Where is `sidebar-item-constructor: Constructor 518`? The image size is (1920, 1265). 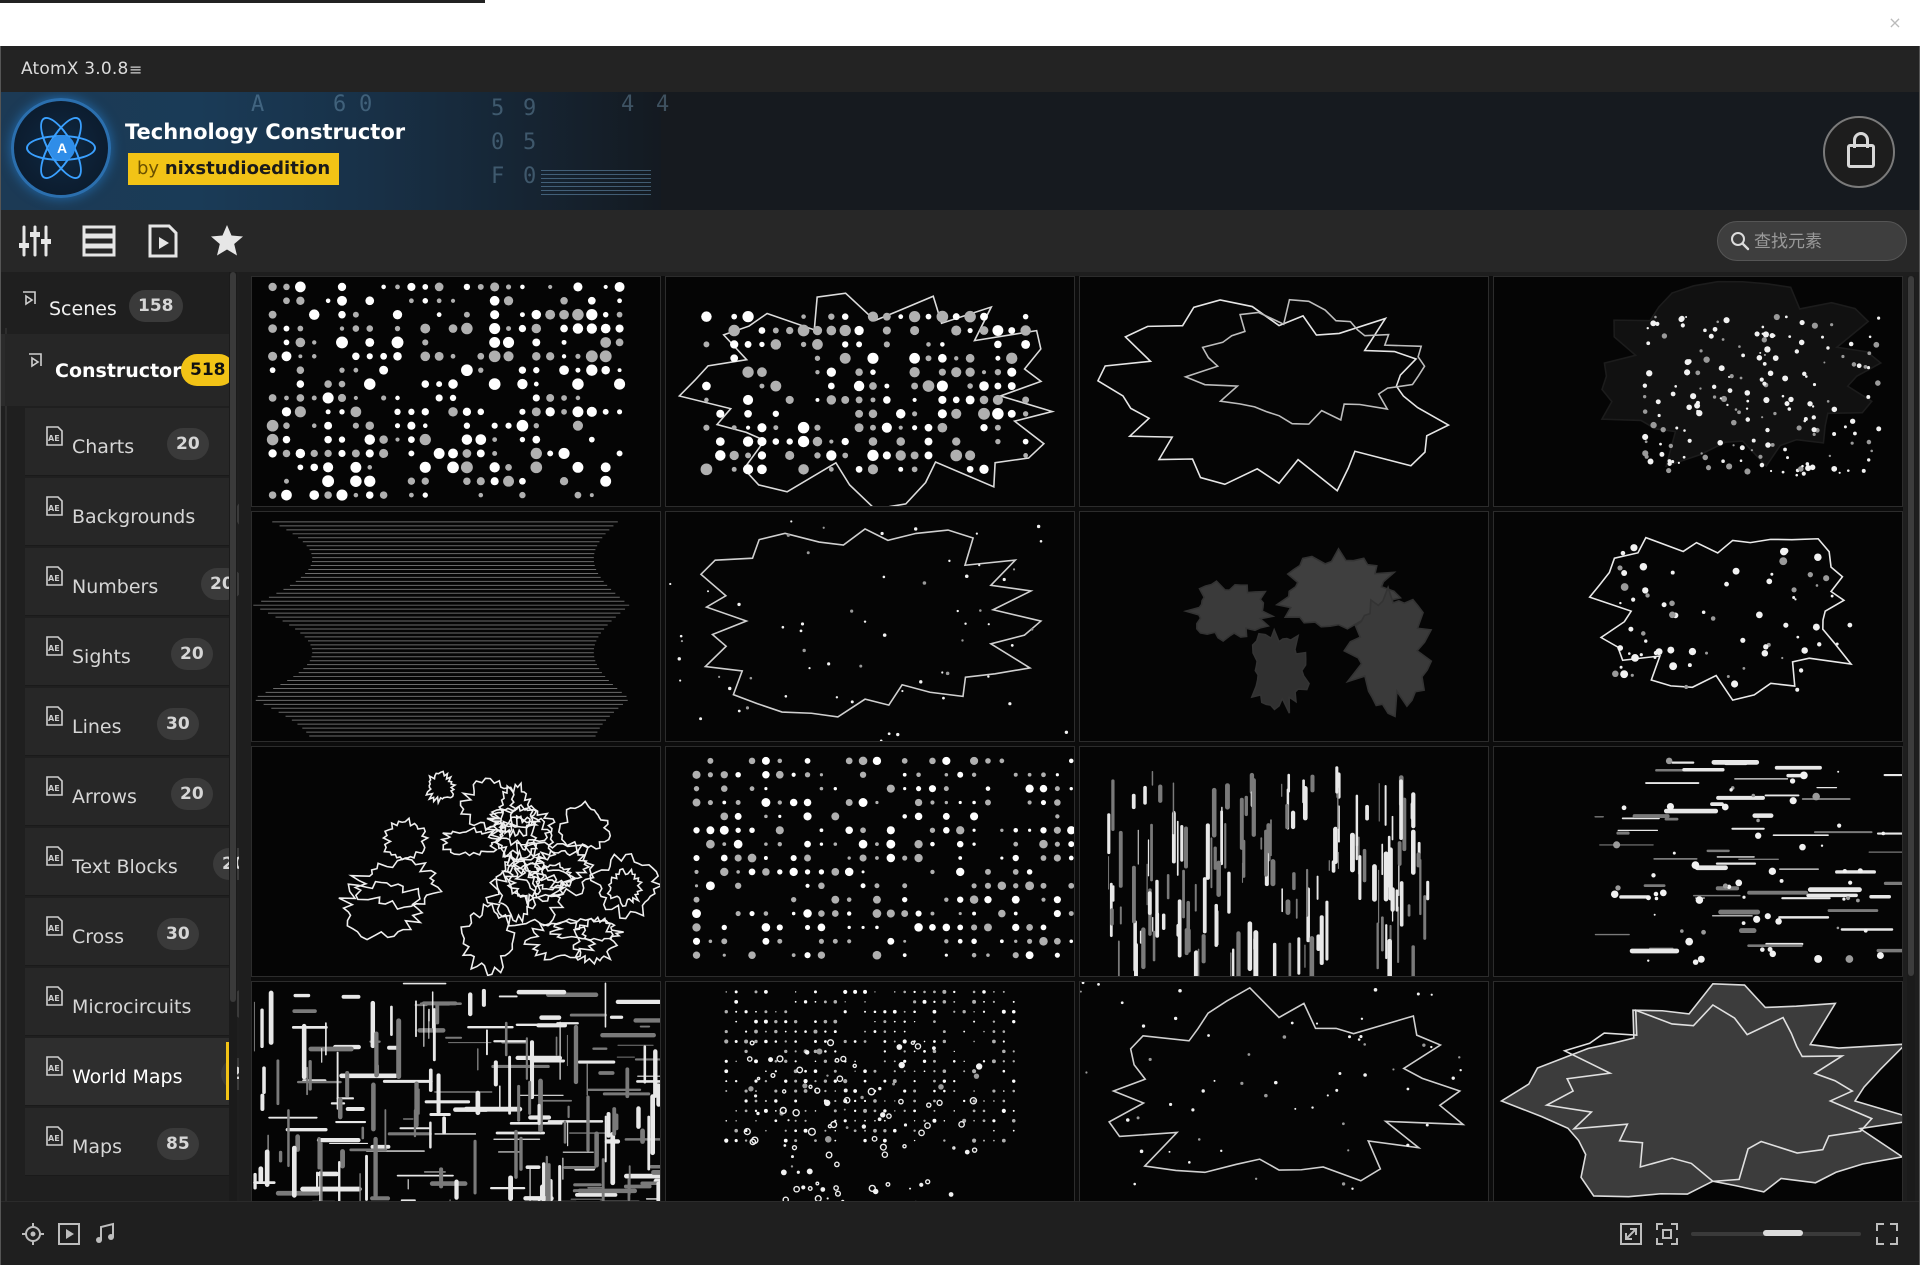
sidebar-item-constructor: Constructor 518 is located at coordinates (118, 370).